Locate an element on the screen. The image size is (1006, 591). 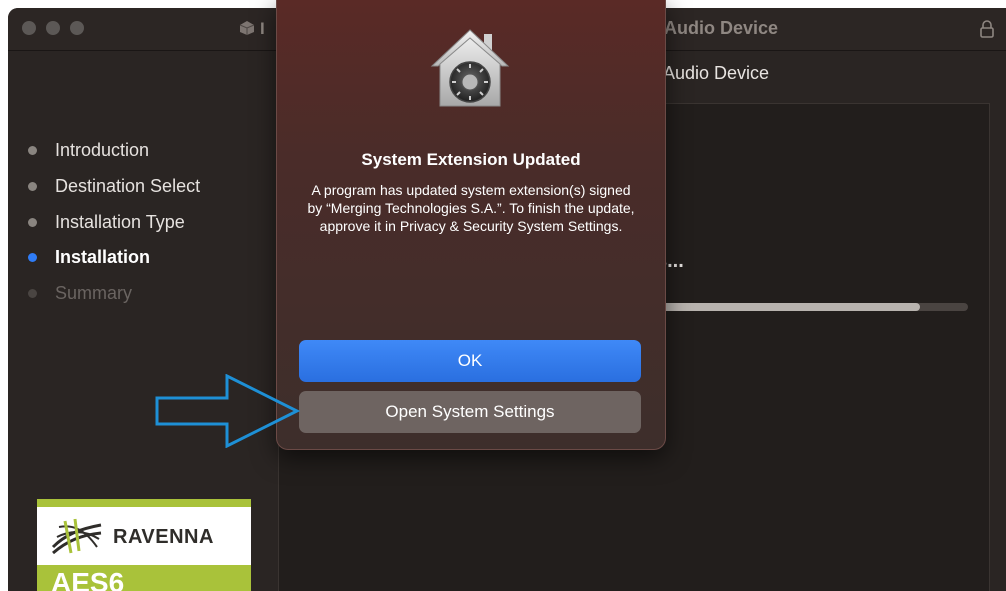
step-installation: Installation is located at coordinates (89, 257).